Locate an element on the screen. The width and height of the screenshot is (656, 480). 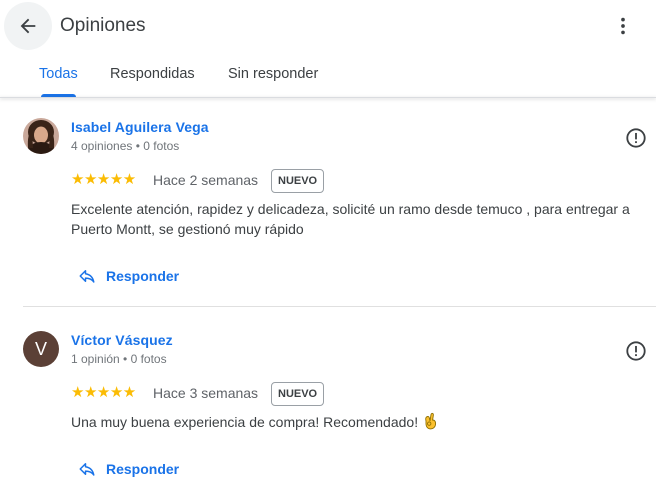
review-divider is located at coordinates (339, 306).